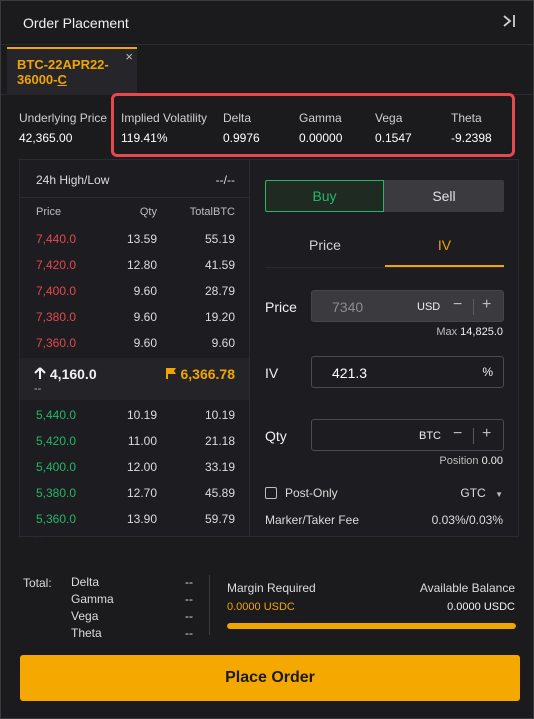 This screenshot has height=719, width=534. What do you see at coordinates (429, 307) in the screenshot?
I see `price-unit: USD` at bounding box center [429, 307].